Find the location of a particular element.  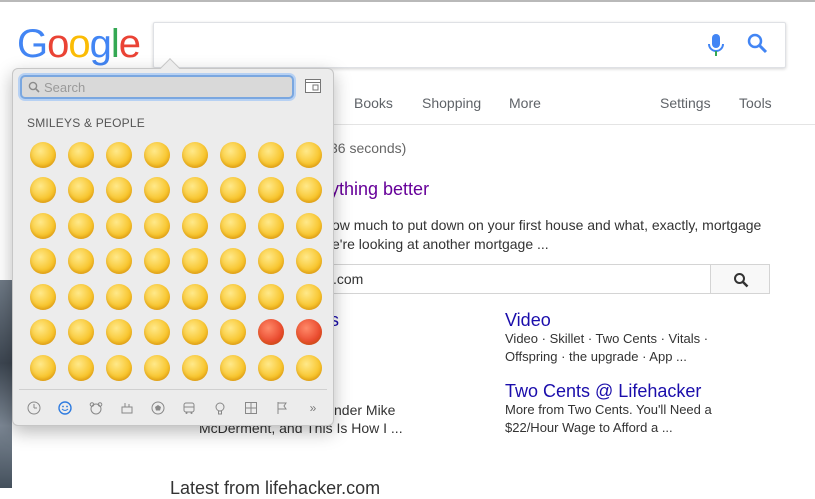

face-with-tongue-emoji is located at coordinates (233, 226).